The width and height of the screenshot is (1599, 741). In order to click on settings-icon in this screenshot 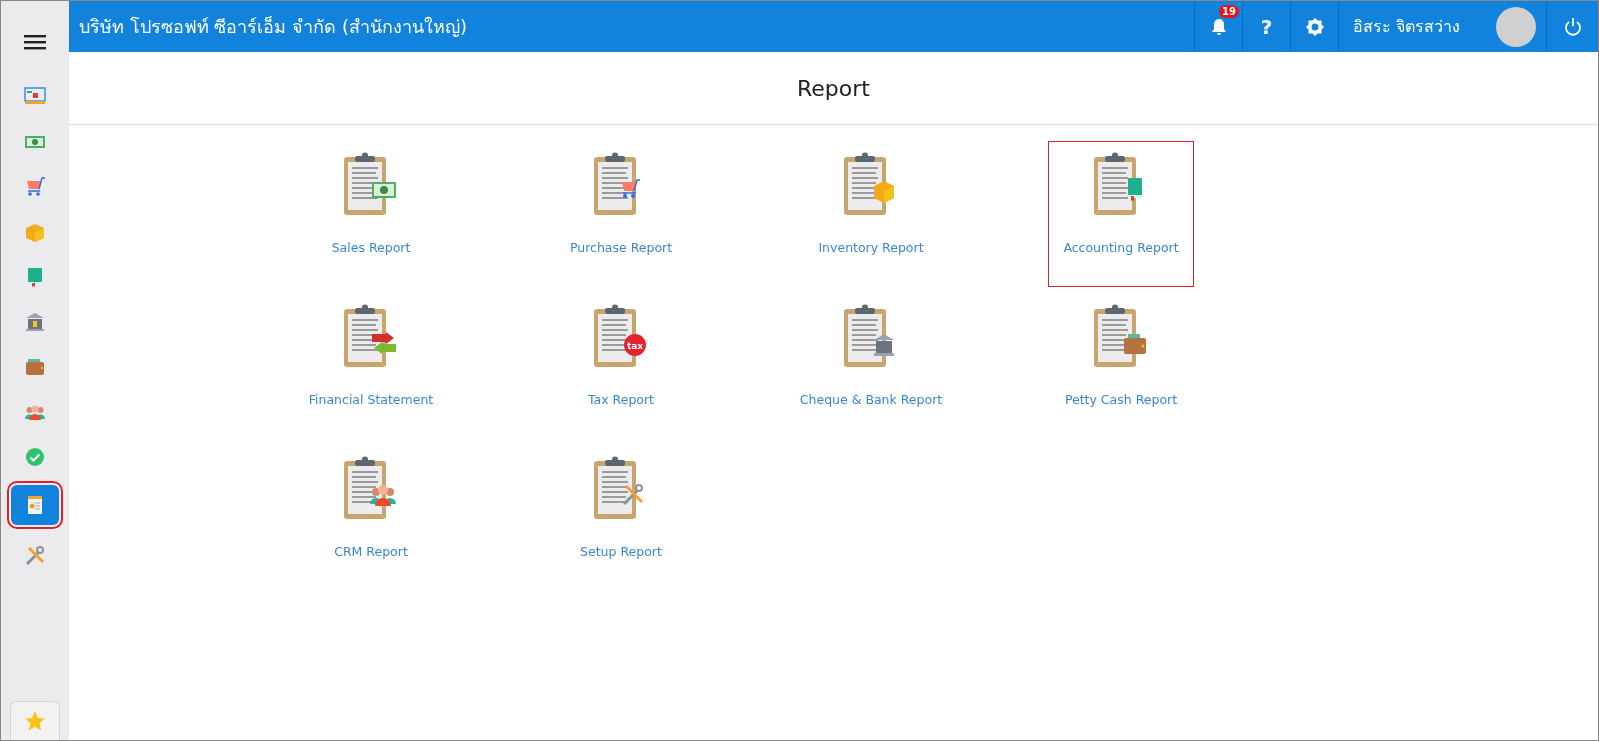, I will do `click(1314, 26)`.